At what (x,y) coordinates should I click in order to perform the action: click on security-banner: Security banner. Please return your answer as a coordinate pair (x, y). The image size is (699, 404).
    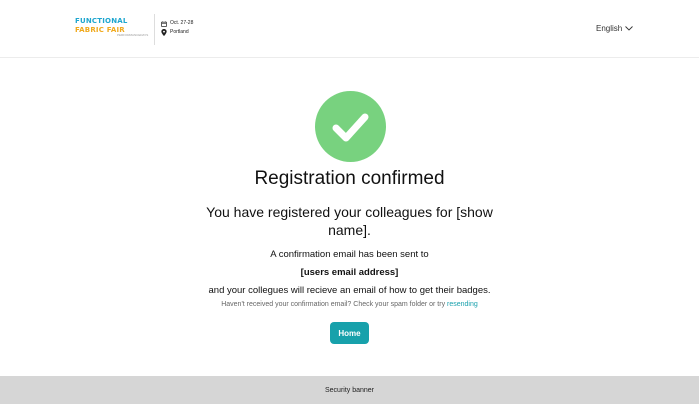
    Looking at the image, I should click on (349, 390).